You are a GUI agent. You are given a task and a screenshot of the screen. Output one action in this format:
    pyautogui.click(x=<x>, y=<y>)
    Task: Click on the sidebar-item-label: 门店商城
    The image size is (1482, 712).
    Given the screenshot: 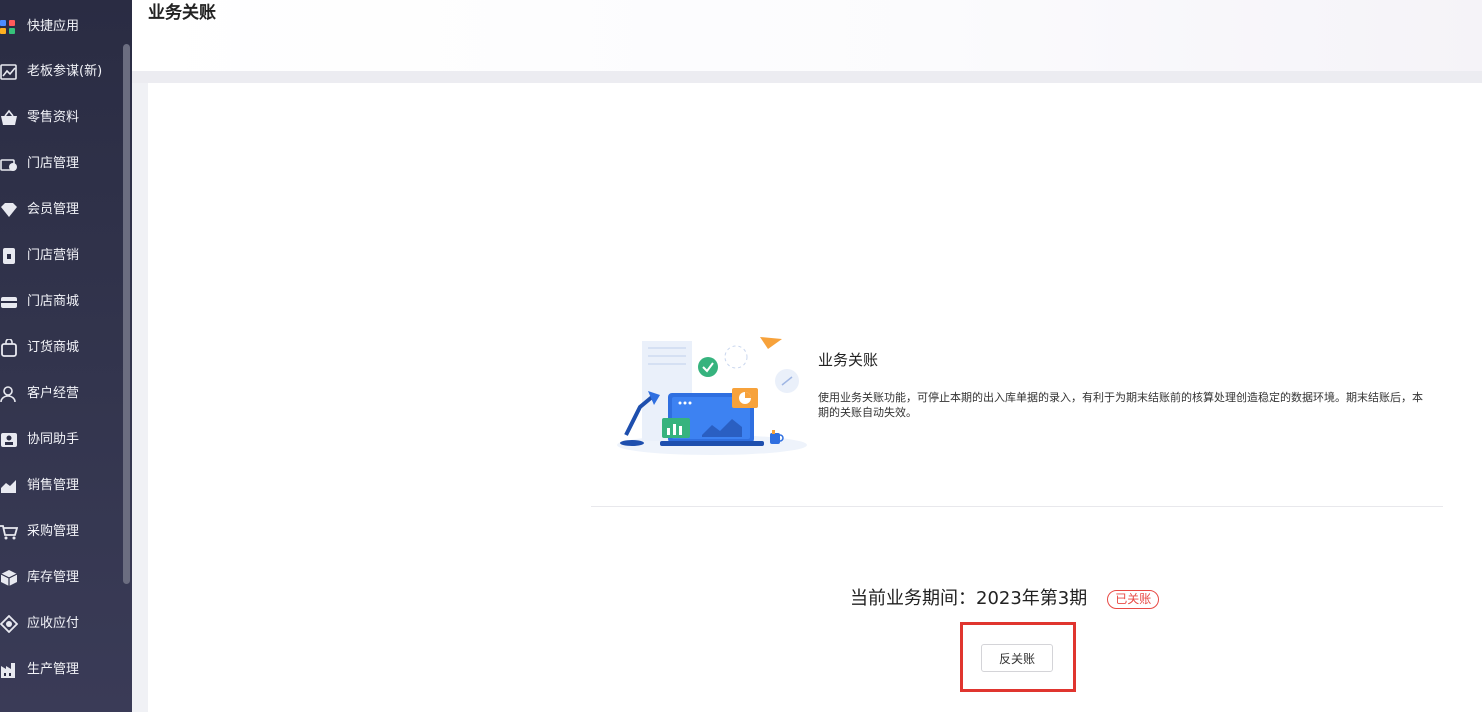 What is the action you would take?
    pyautogui.click(x=53, y=301)
    